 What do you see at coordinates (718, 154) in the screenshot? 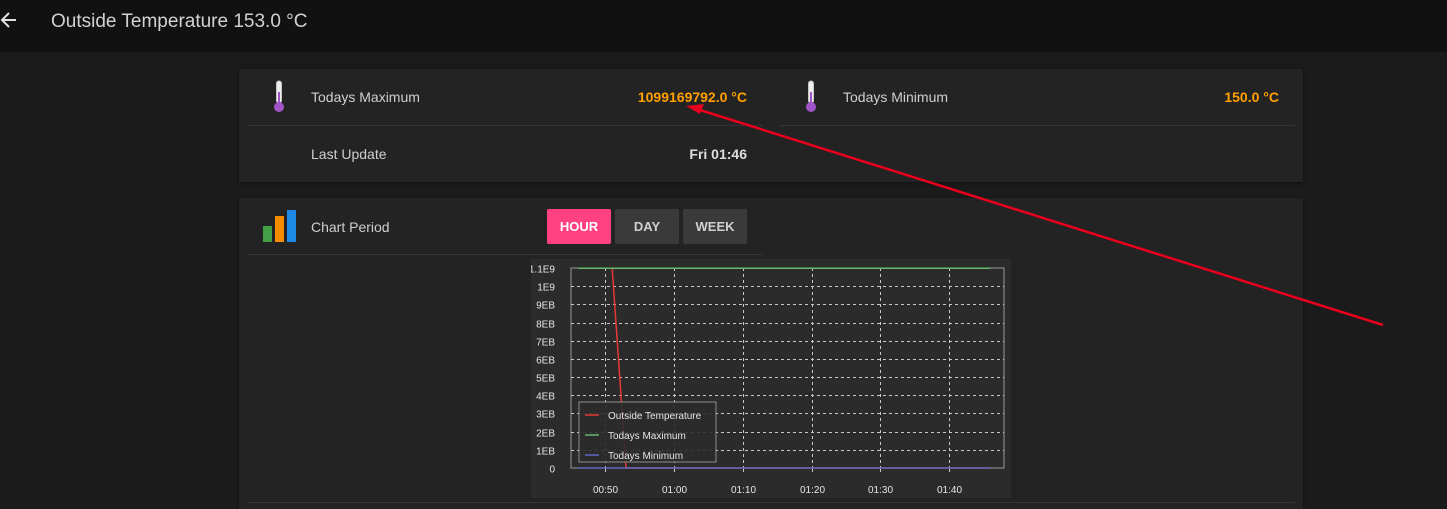
I see `update-value: Fri 01:46` at bounding box center [718, 154].